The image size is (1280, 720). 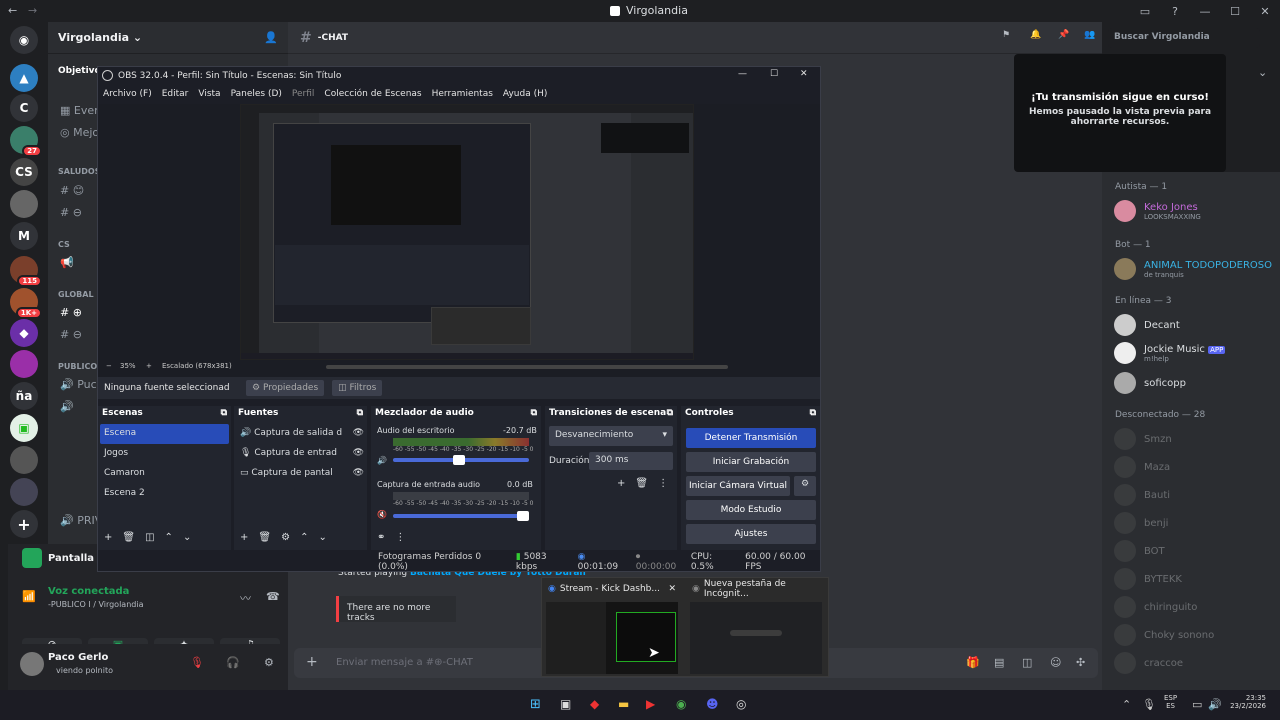 What do you see at coordinates (712, 704) in the screenshot?
I see `discord-icon: ☻` at bounding box center [712, 704].